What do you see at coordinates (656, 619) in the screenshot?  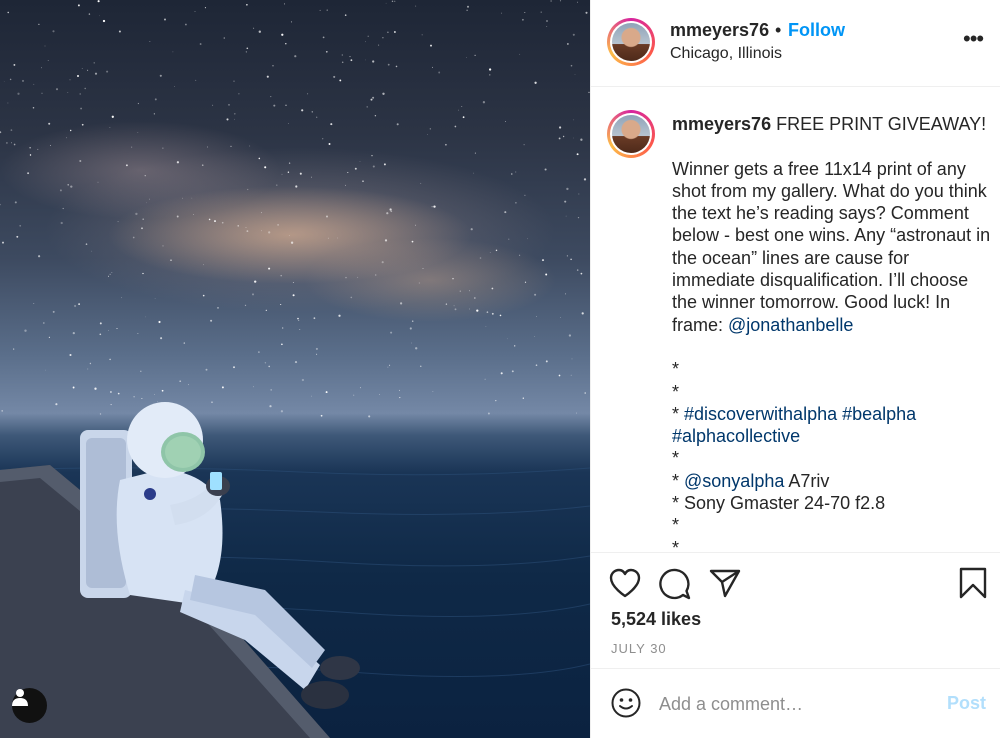 I see `likes-count: 5,524 likes` at bounding box center [656, 619].